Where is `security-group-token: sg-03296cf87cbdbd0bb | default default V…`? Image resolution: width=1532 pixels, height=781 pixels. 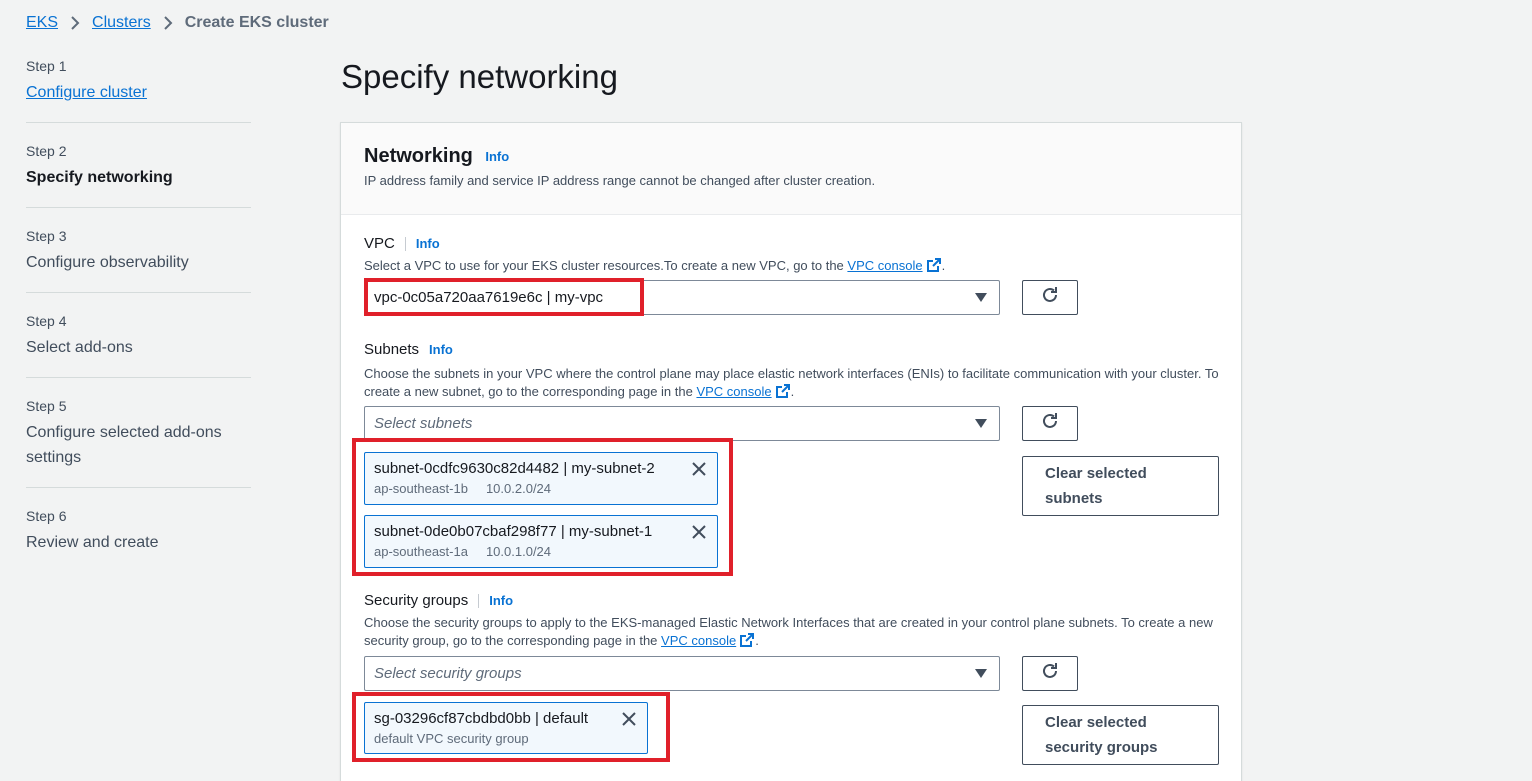
security-group-token: sg-03296cf87cbdbd0bb | default default V… is located at coordinates (506, 728).